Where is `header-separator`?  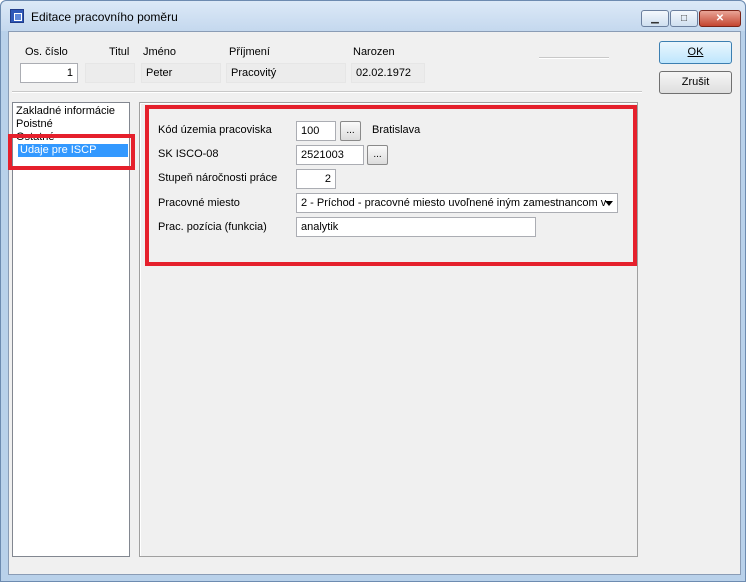
header-separator is located at coordinates (327, 92).